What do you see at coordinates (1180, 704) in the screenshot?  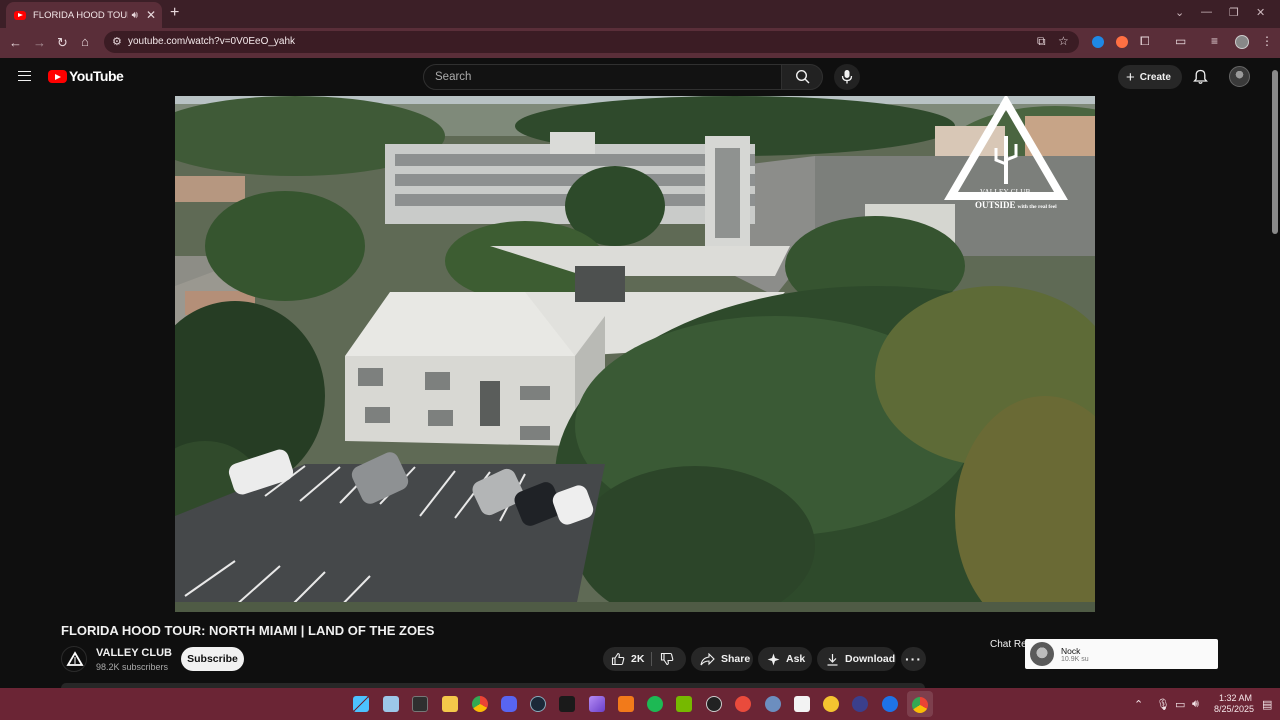 I see `tray-display-icon: ▭` at bounding box center [1180, 704].